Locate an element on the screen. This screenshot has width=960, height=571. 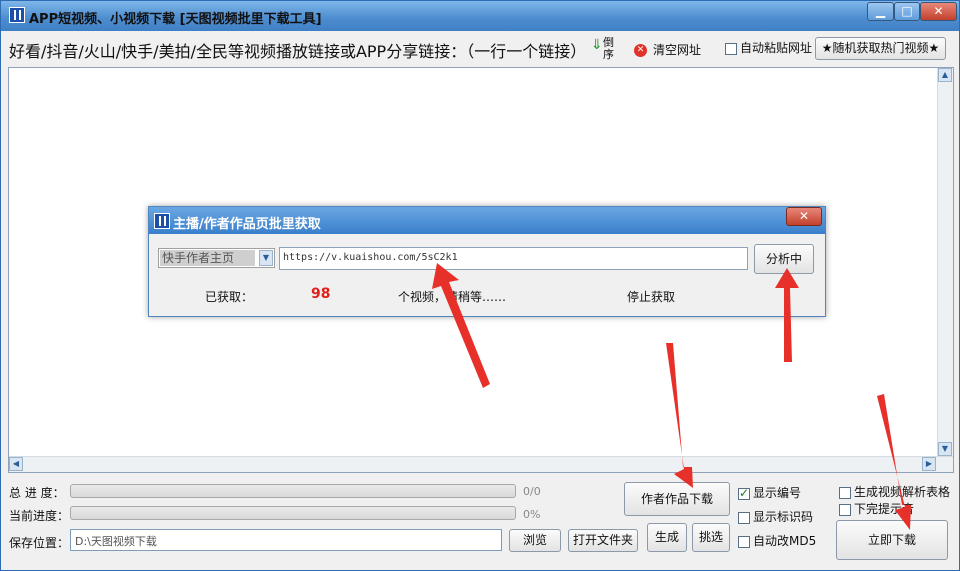
total-progress-bar is located at coordinates (293, 491).